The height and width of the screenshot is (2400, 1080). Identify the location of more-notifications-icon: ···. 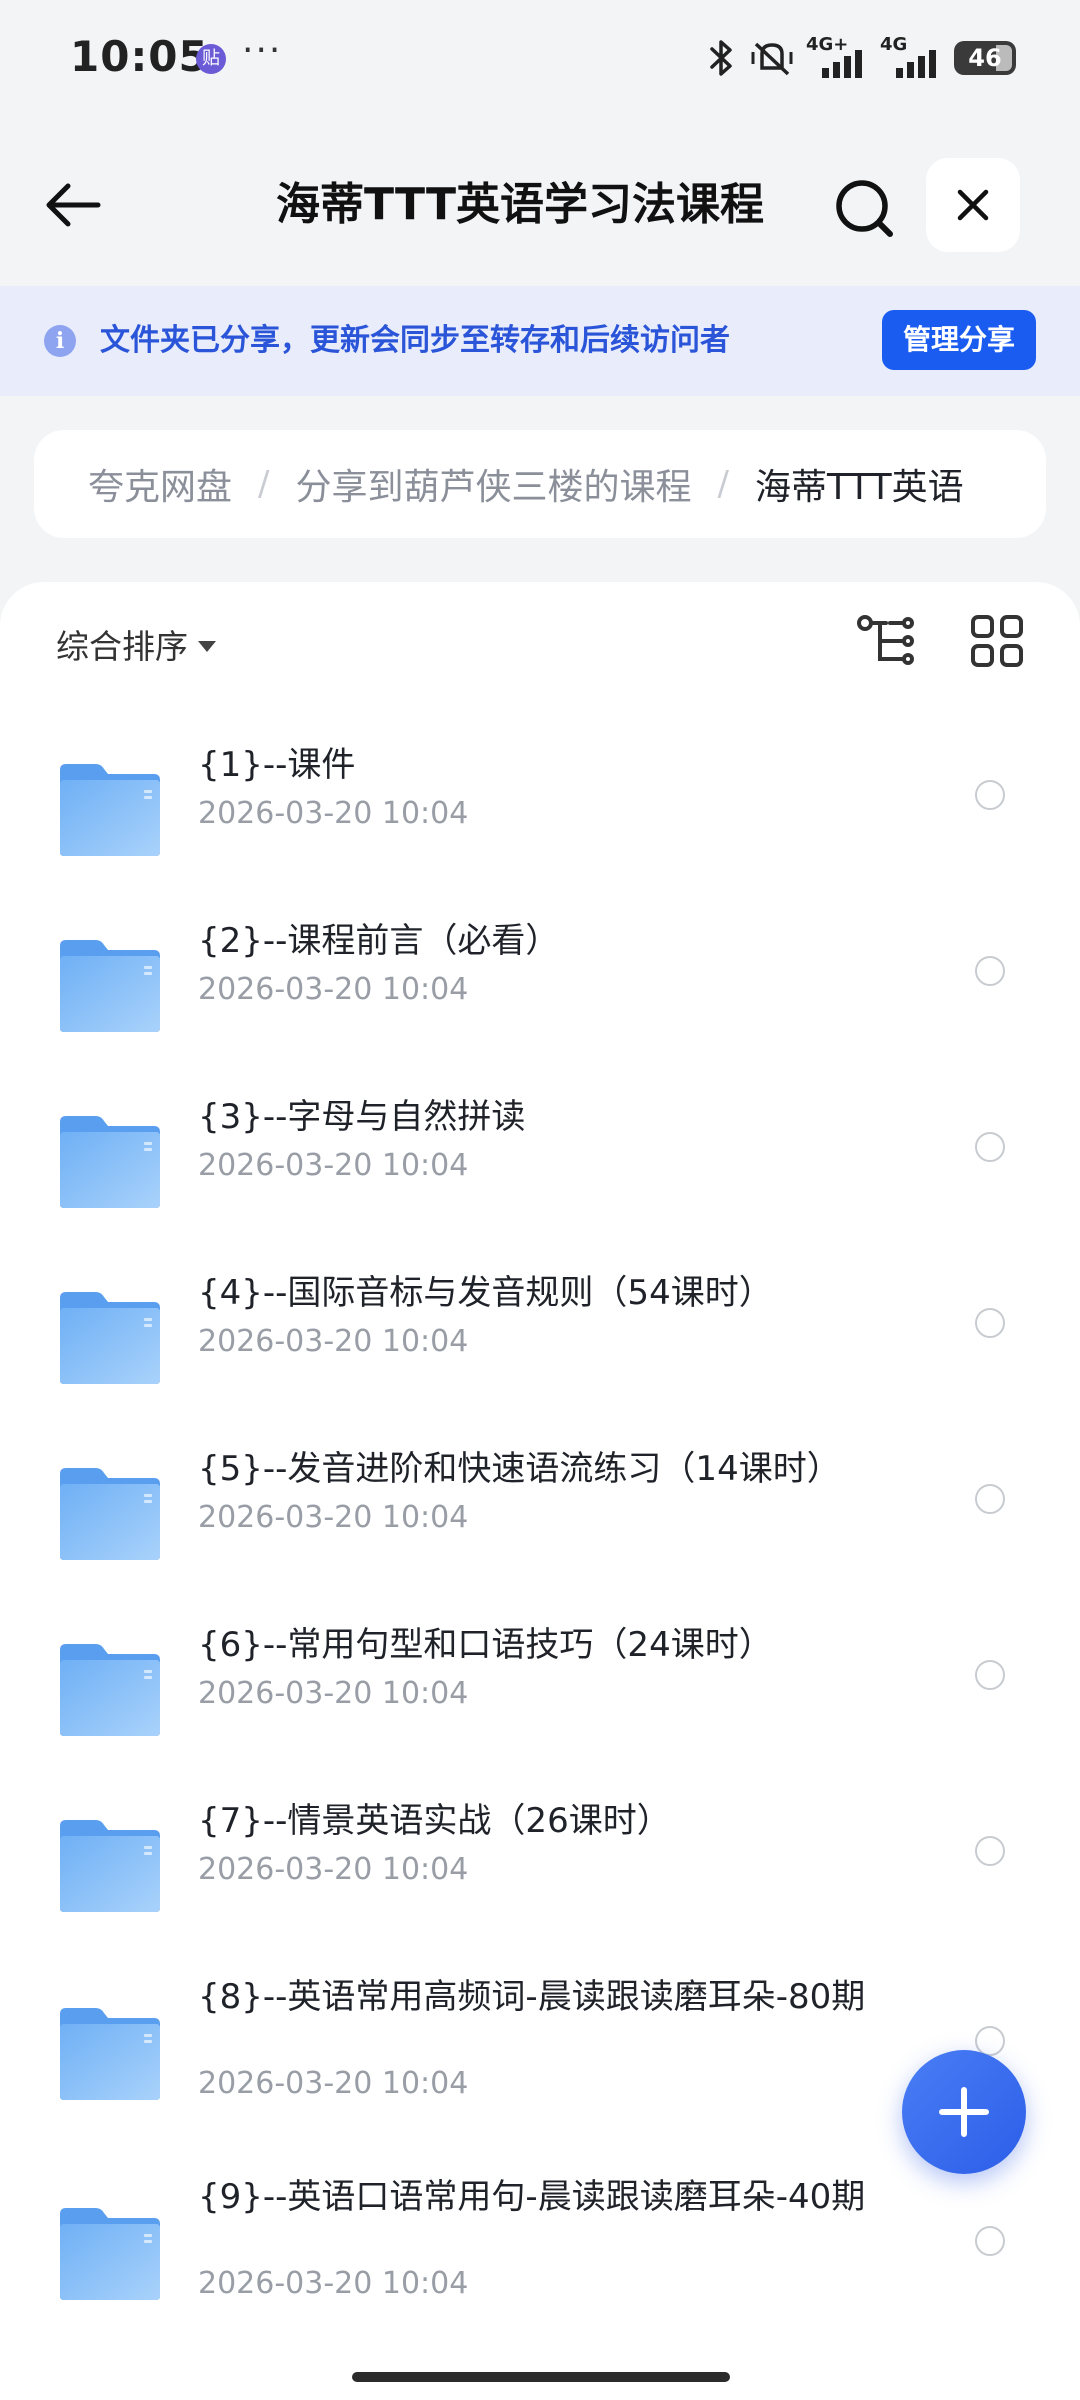
(262, 50).